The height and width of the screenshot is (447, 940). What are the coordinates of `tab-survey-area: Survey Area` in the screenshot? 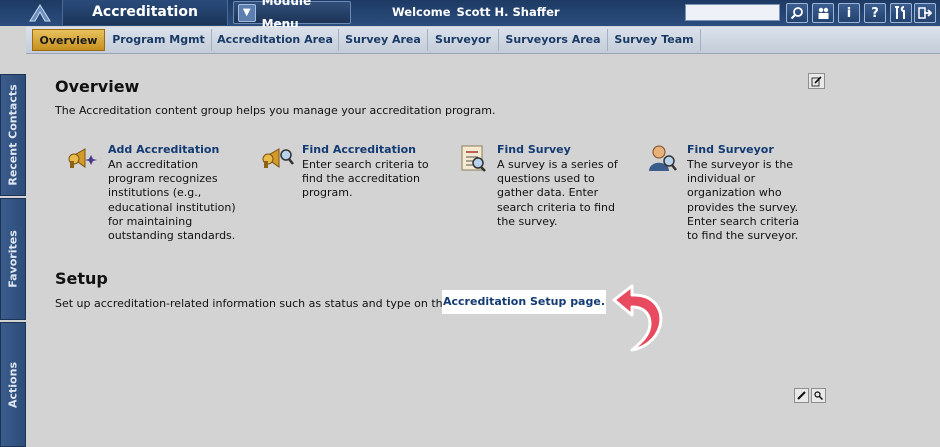 It's located at (383, 40).